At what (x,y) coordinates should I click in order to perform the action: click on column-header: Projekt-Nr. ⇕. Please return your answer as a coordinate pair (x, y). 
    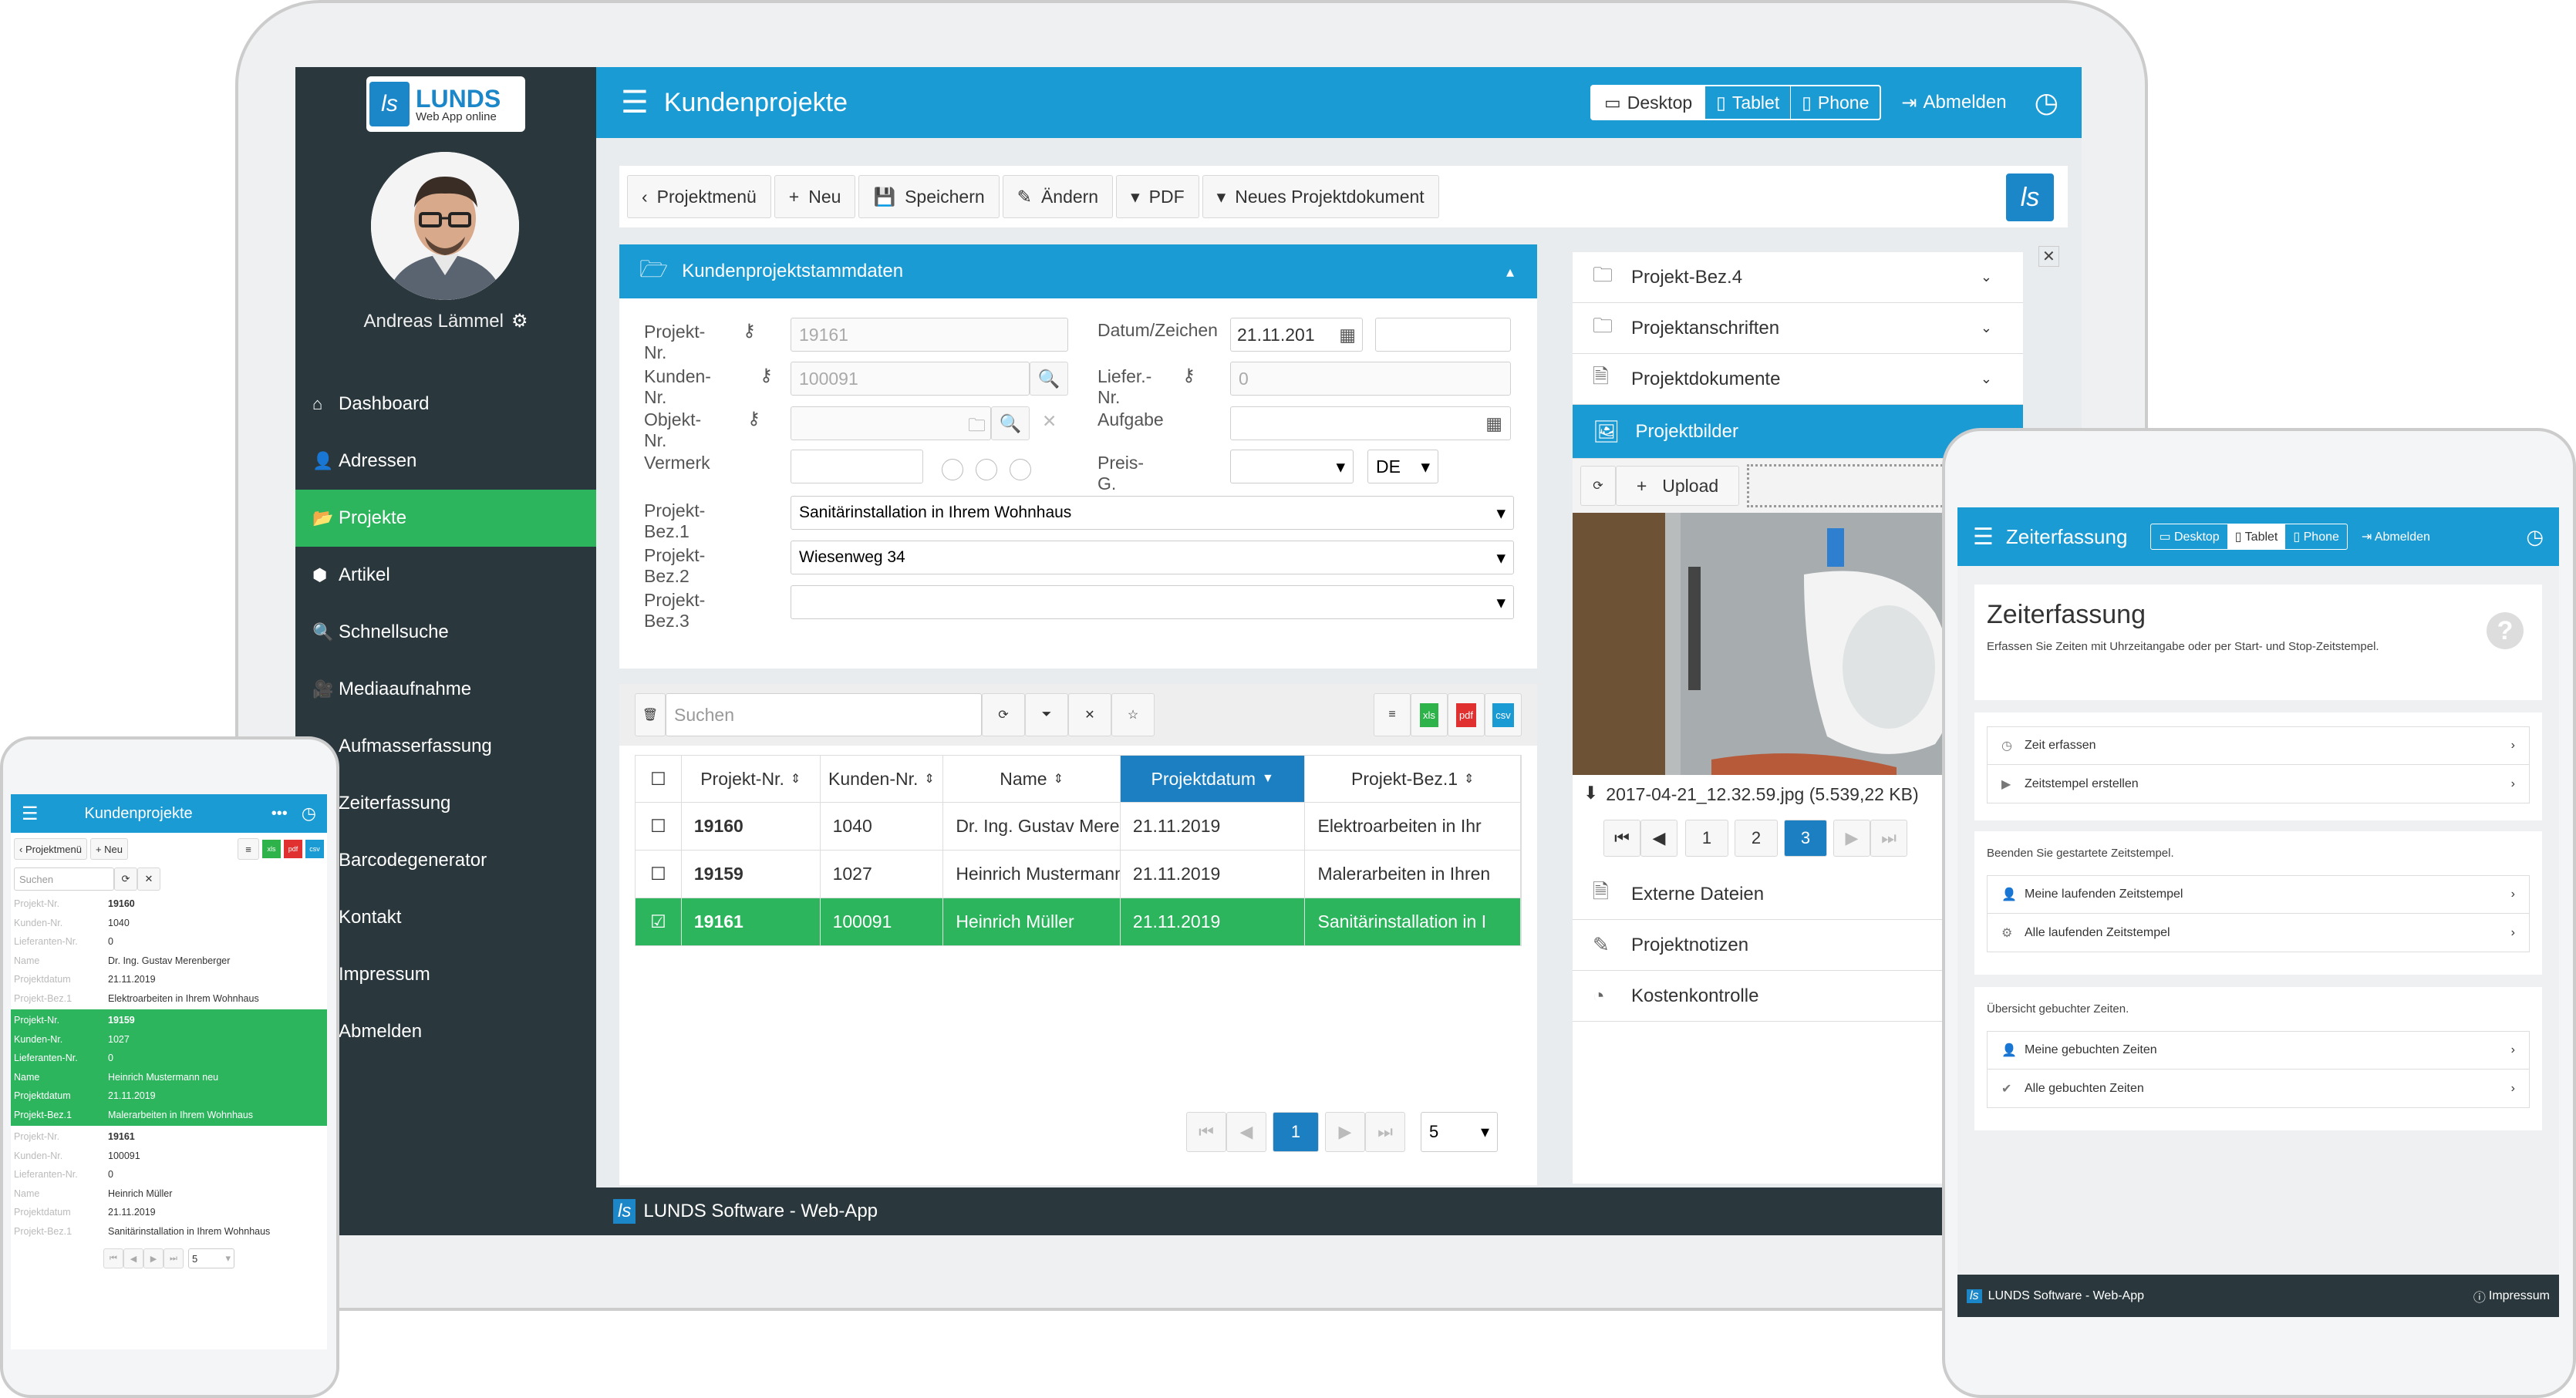
    Looking at the image, I should click on (751, 779).